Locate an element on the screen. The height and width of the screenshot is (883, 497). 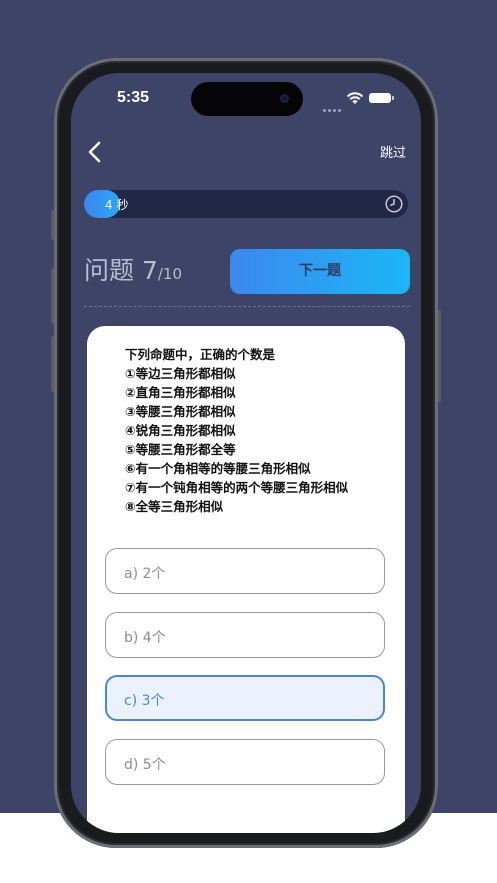
question-statement: ⑧全等三角形相似 is located at coordinates (174, 506).